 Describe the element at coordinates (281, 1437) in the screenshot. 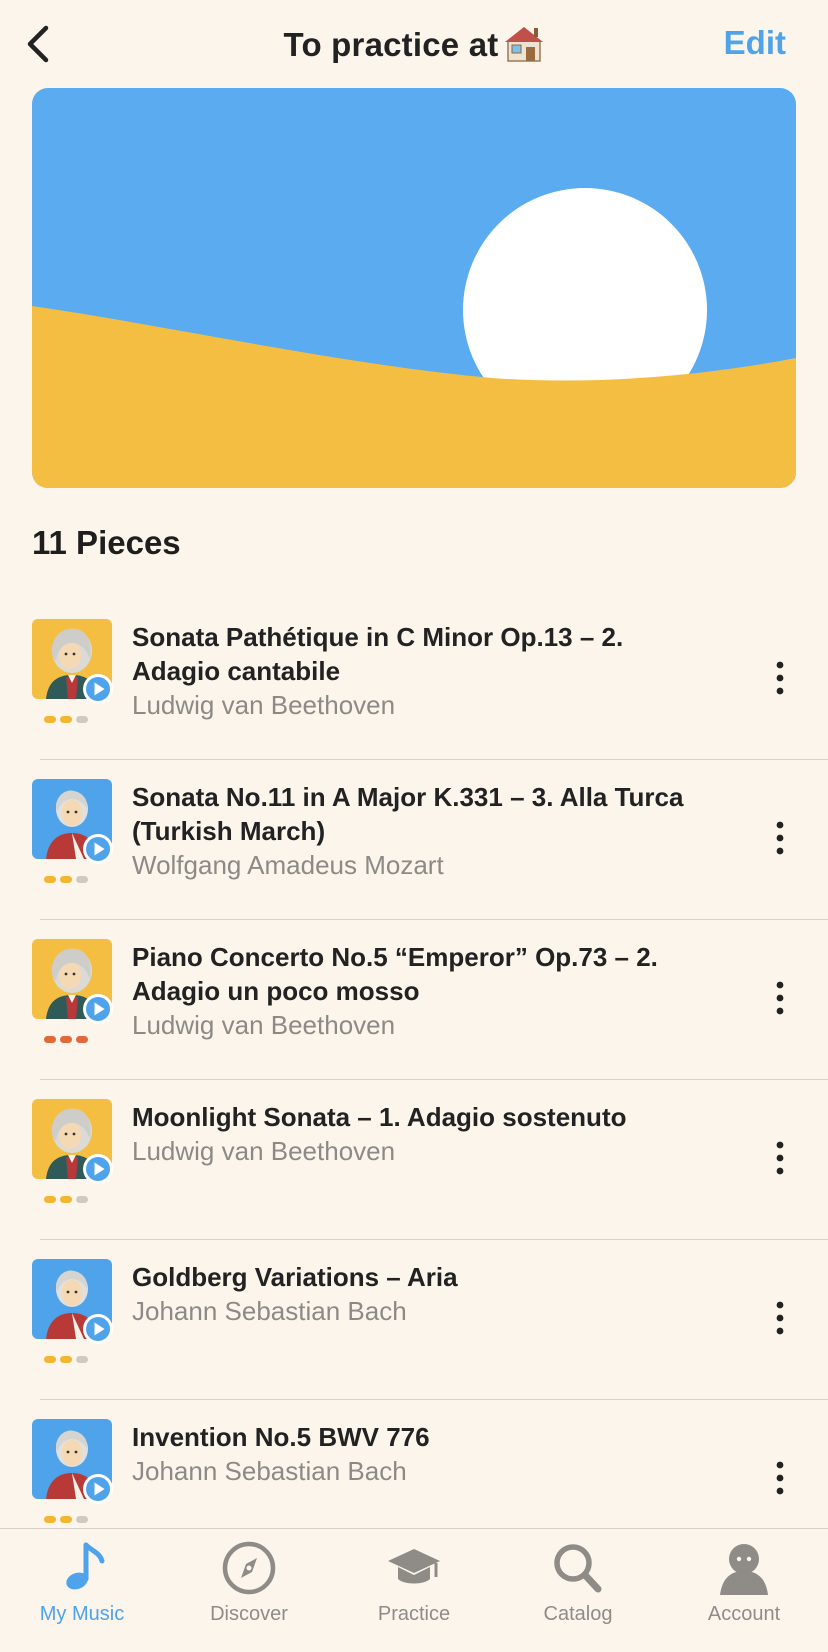

I see `piece-title: Invention No.5 BWV 776` at that location.